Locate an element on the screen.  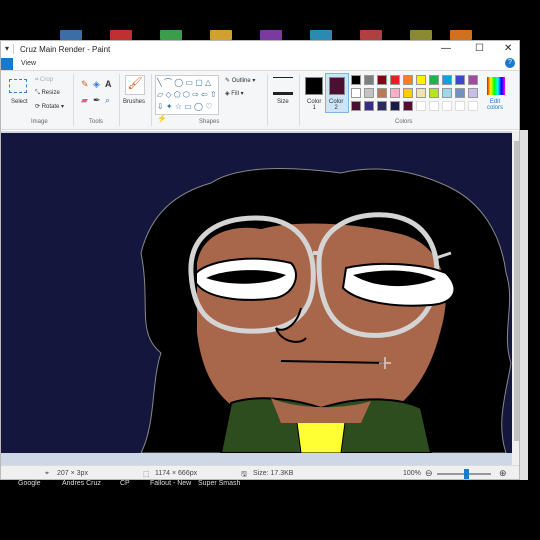
size-button: Size is located at coordinates (283, 102).